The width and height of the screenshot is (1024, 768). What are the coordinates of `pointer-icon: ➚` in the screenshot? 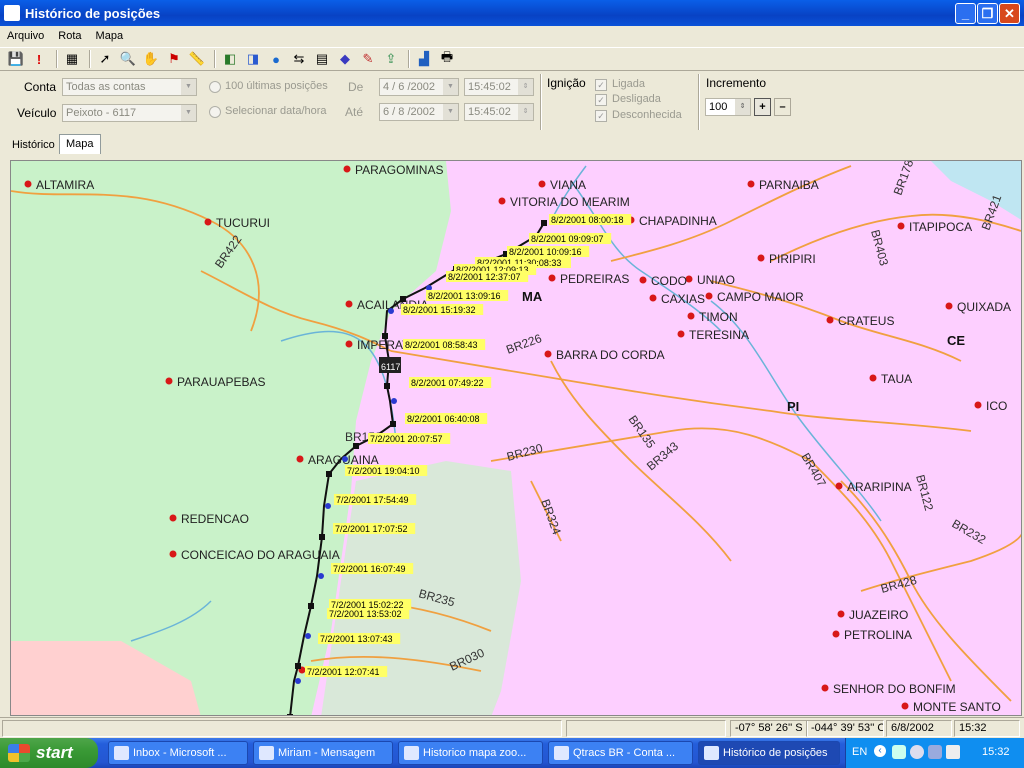 It's located at (105, 59).